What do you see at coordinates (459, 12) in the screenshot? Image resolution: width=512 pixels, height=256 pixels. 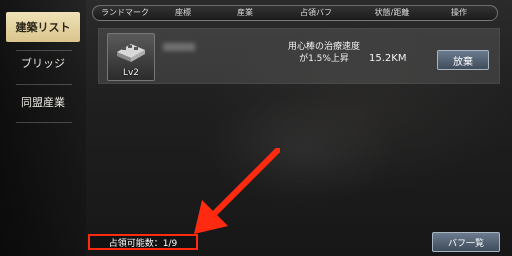 I see `column-header-action: 操作` at bounding box center [459, 12].